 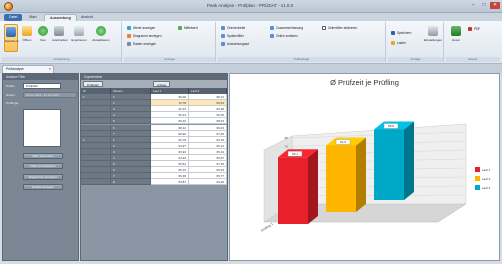 What do you see at coordinates (40, 77) in the screenshot?
I see `filter-panel-title: Analyse Filter` at bounding box center [40, 77].